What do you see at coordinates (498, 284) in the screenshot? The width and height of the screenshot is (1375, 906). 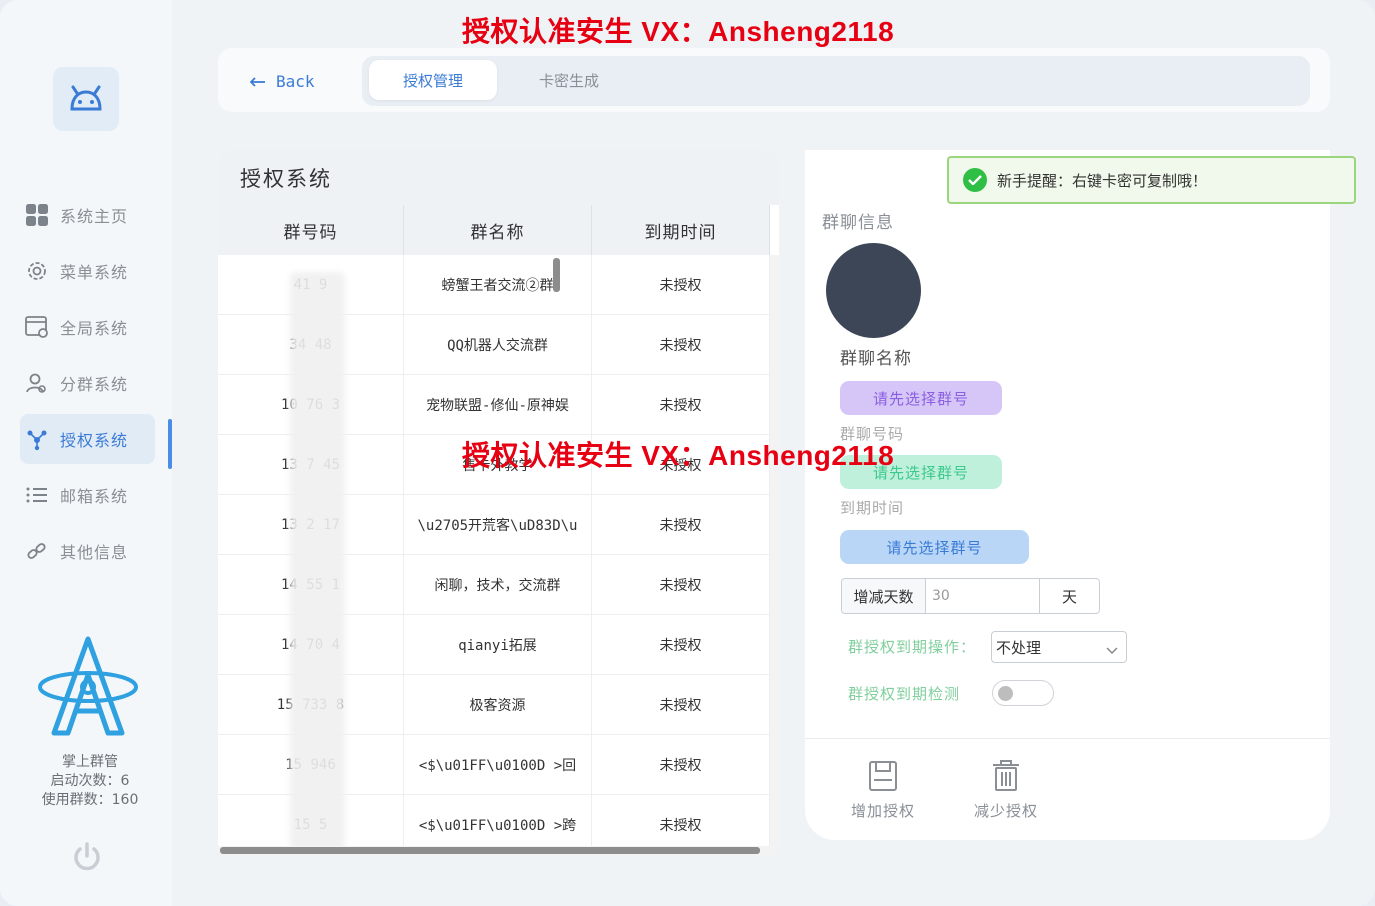 I see `cell-group-name: 螃蟹王者交流②群` at bounding box center [498, 284].